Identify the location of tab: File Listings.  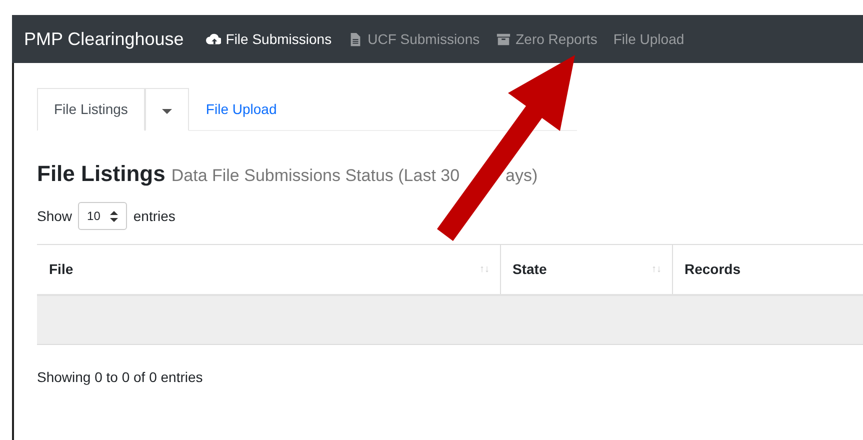
(91, 109).